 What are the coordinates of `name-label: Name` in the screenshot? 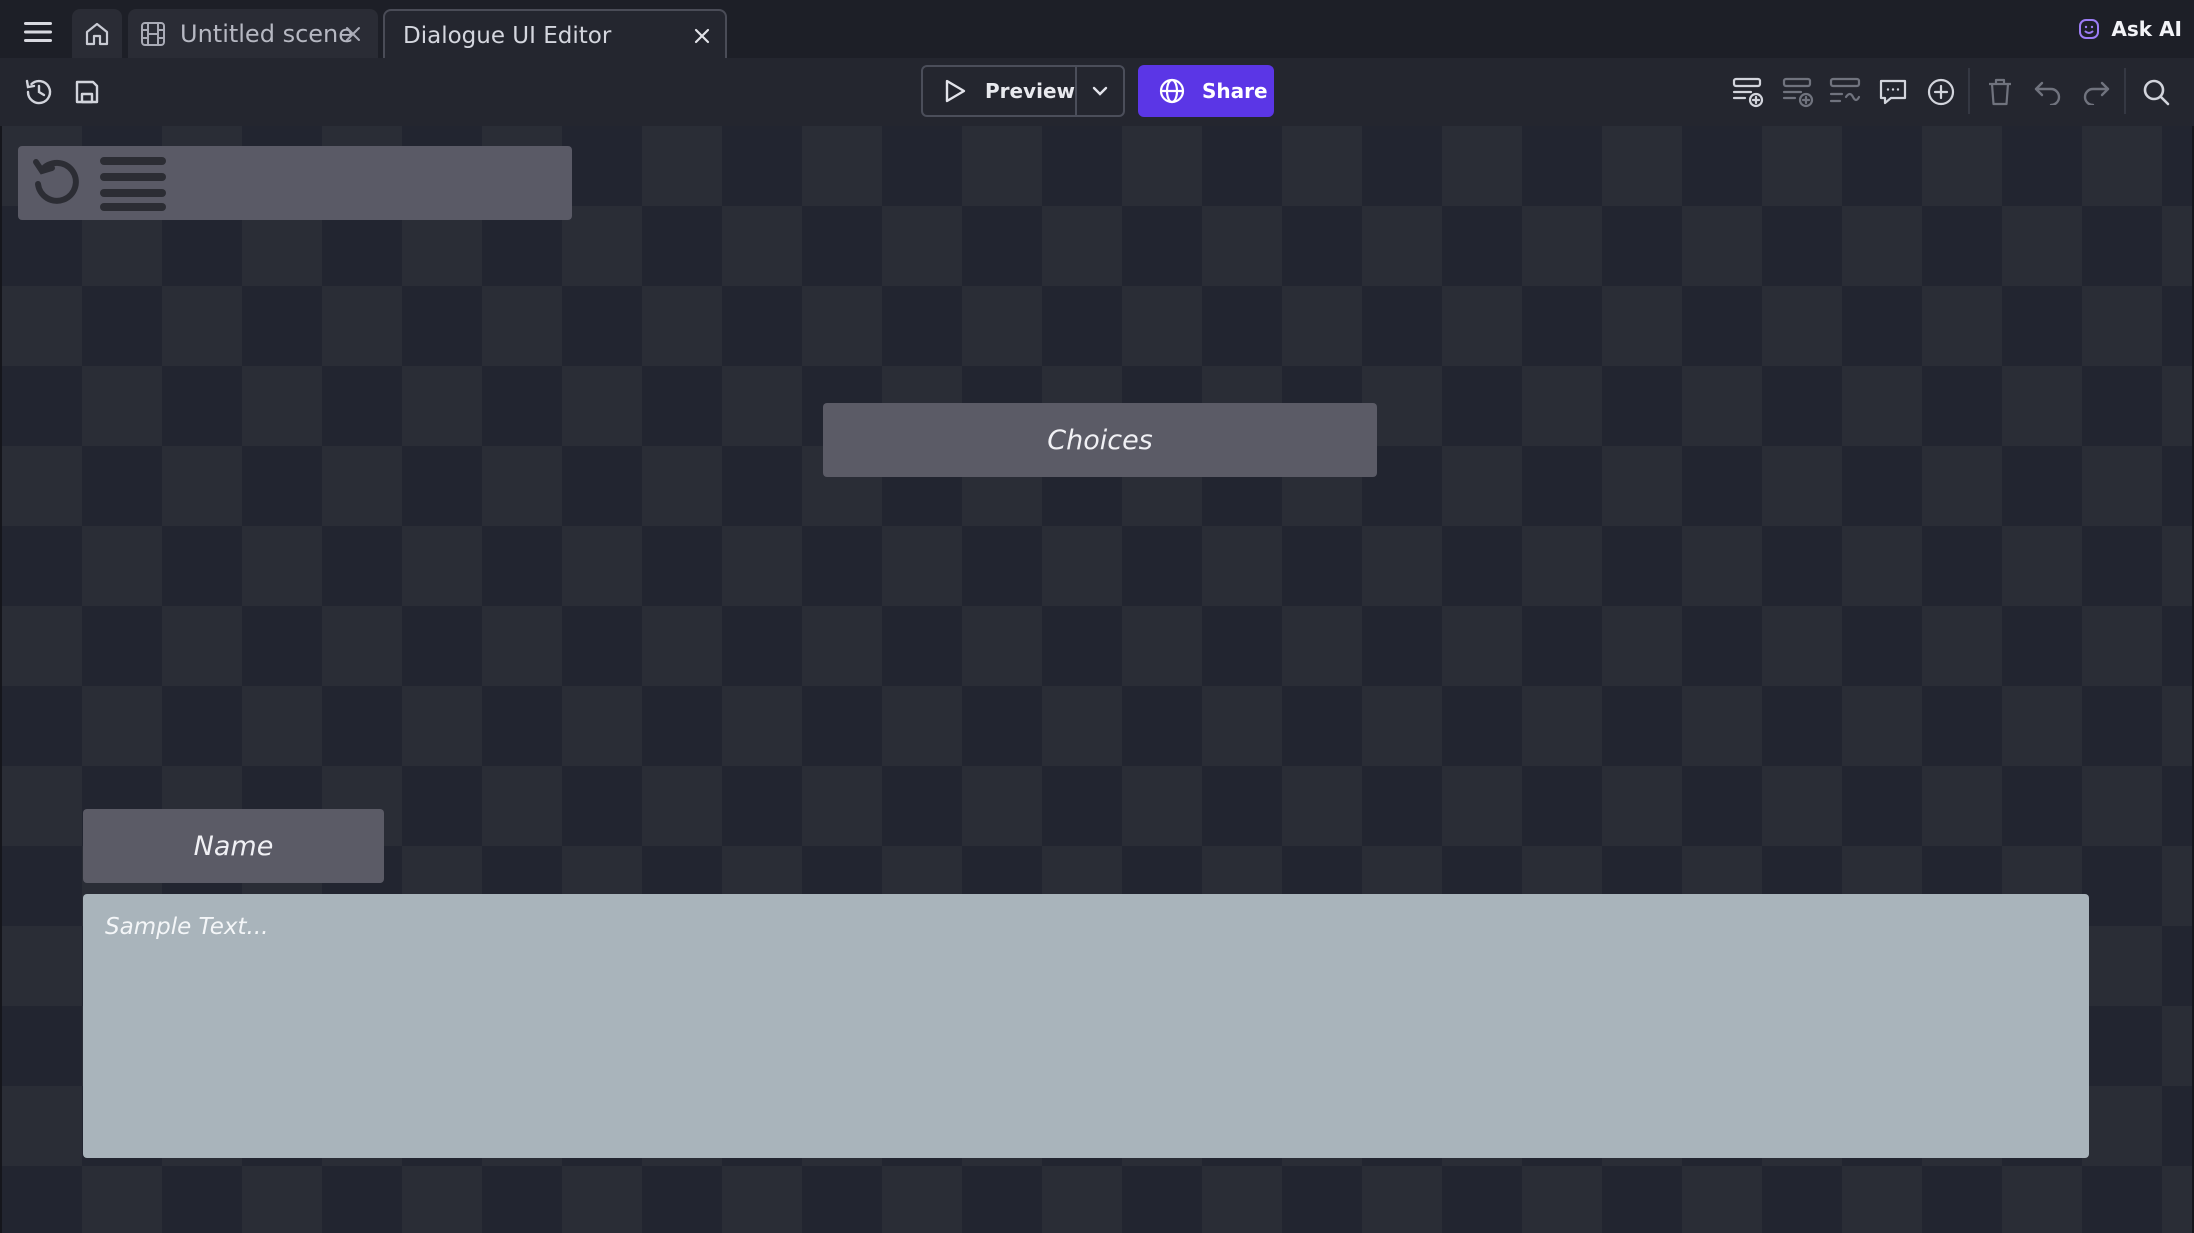 It's located at (233, 846).